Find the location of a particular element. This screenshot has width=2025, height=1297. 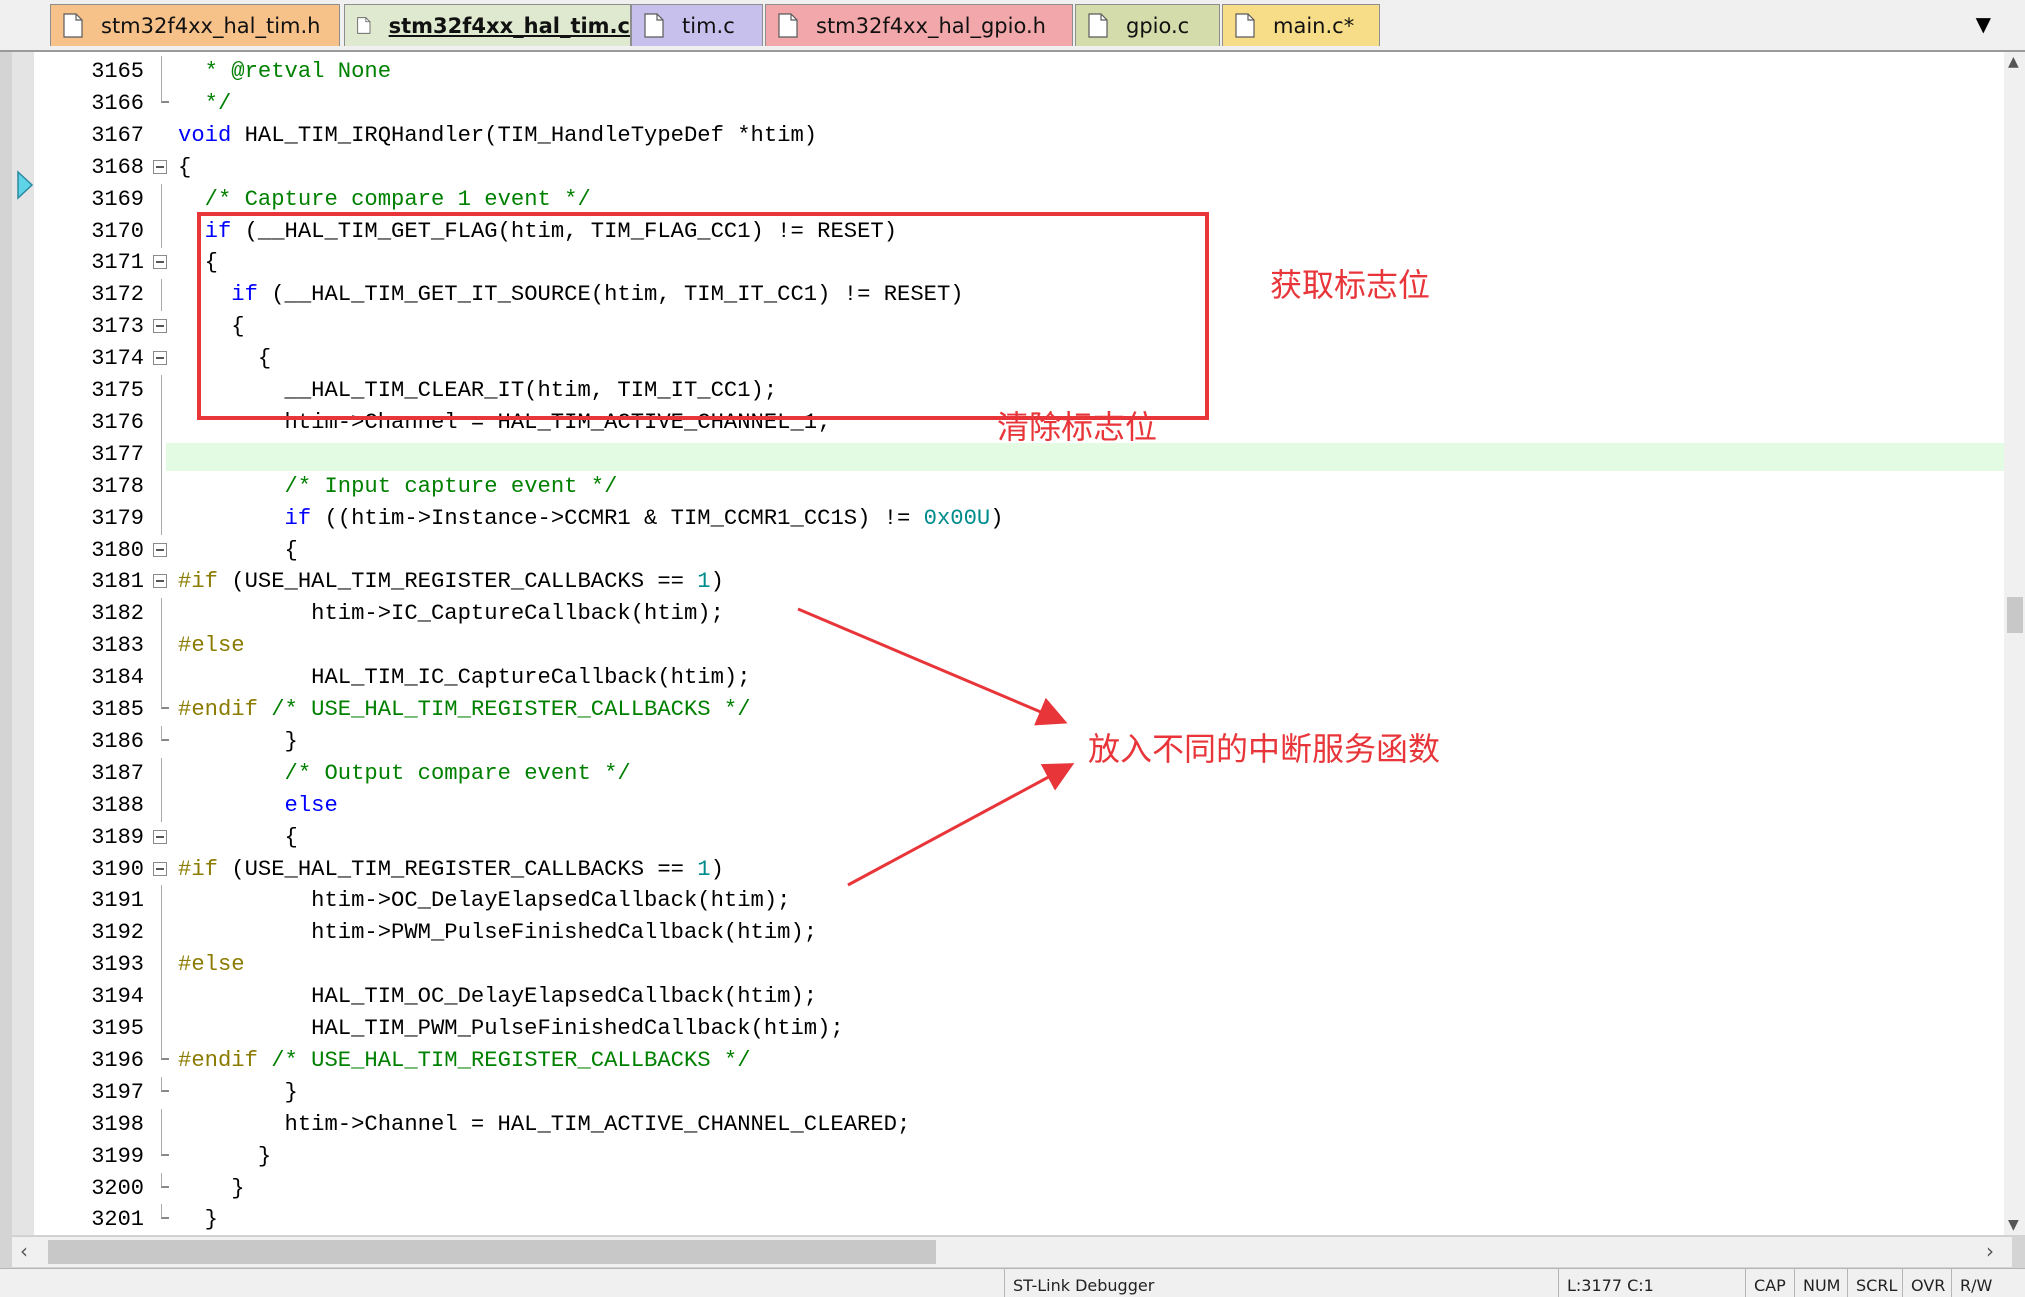

tab-5: main.c* is located at coordinates (1301, 25).